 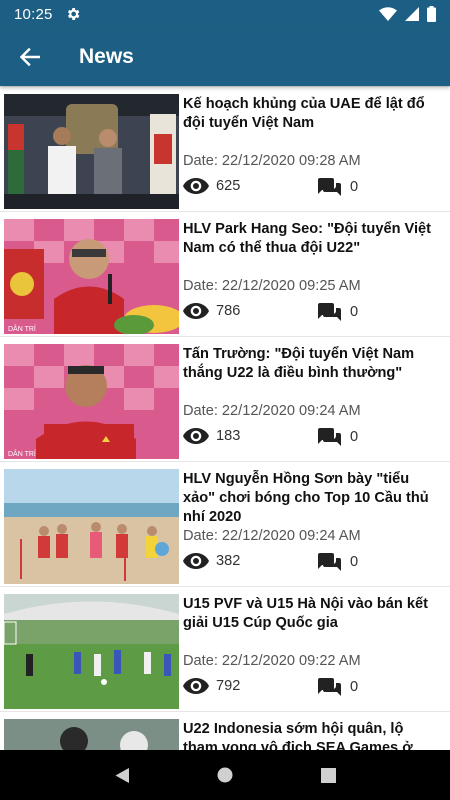 I want to click on arrow-left-icon, so click(x=30, y=57).